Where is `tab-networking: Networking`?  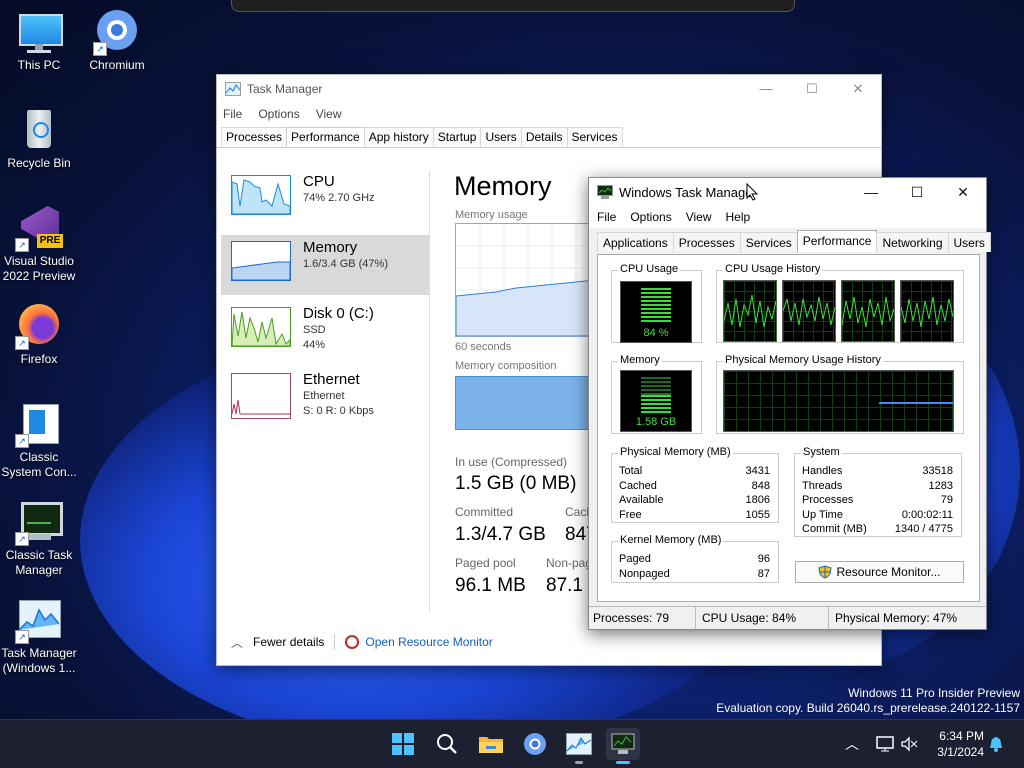
tab-networking: Networking is located at coordinates (912, 242).